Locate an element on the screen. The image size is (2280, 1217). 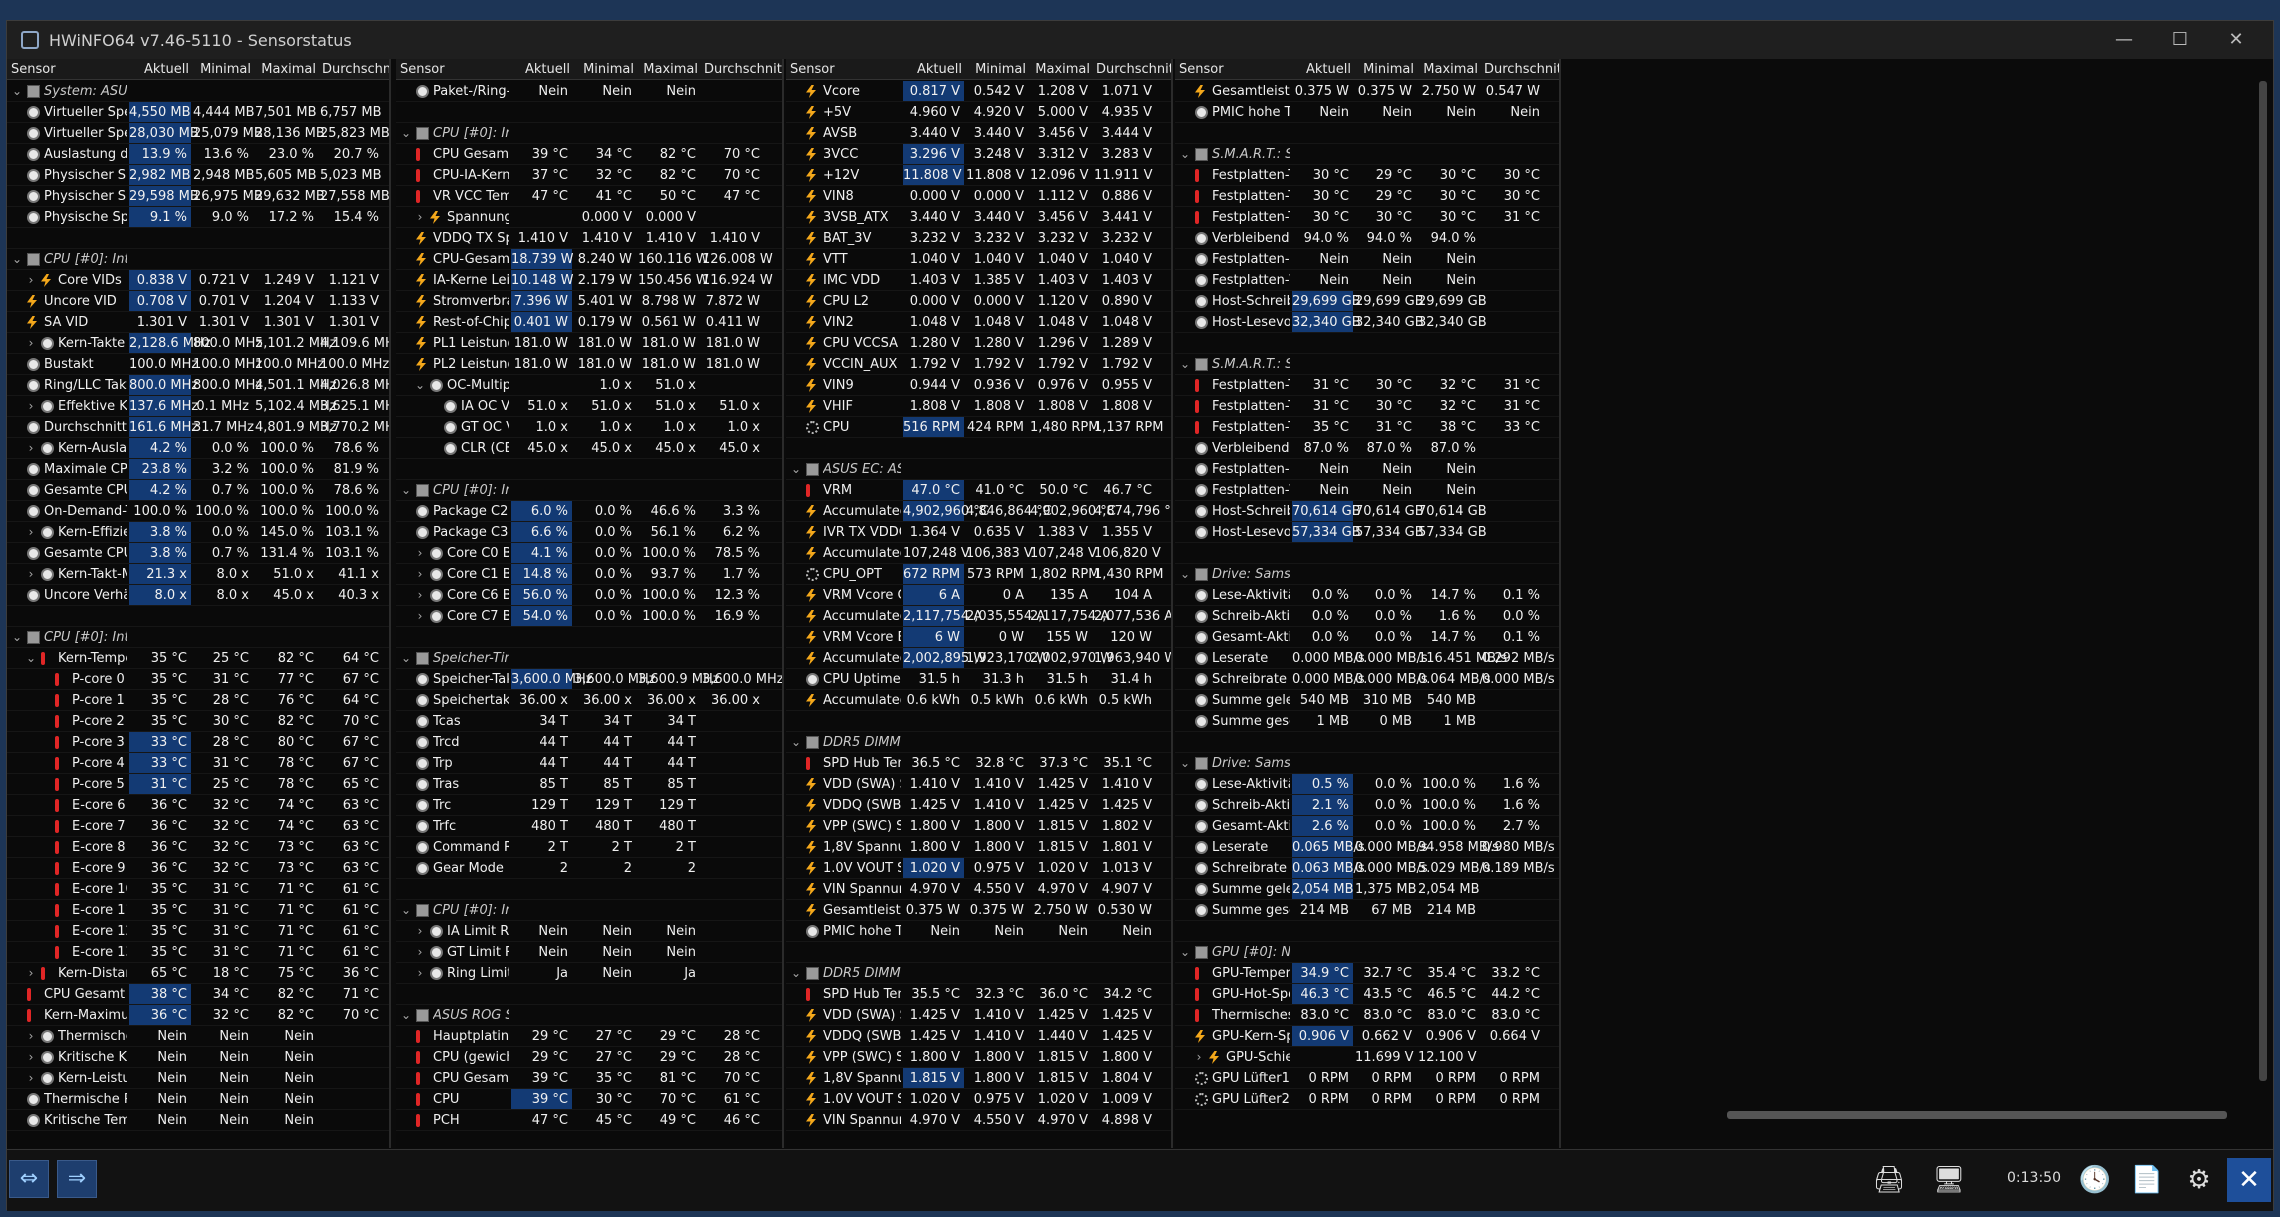
sensor-row: VIN2 1.048 V 1.048 V 1.048 V 1.048 V is located at coordinates (978, 322).